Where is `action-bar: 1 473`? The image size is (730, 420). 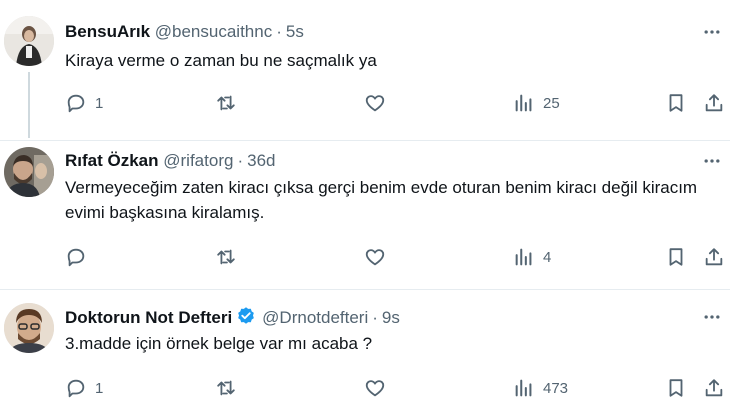
action-bar: 1 473 is located at coordinates (397, 388).